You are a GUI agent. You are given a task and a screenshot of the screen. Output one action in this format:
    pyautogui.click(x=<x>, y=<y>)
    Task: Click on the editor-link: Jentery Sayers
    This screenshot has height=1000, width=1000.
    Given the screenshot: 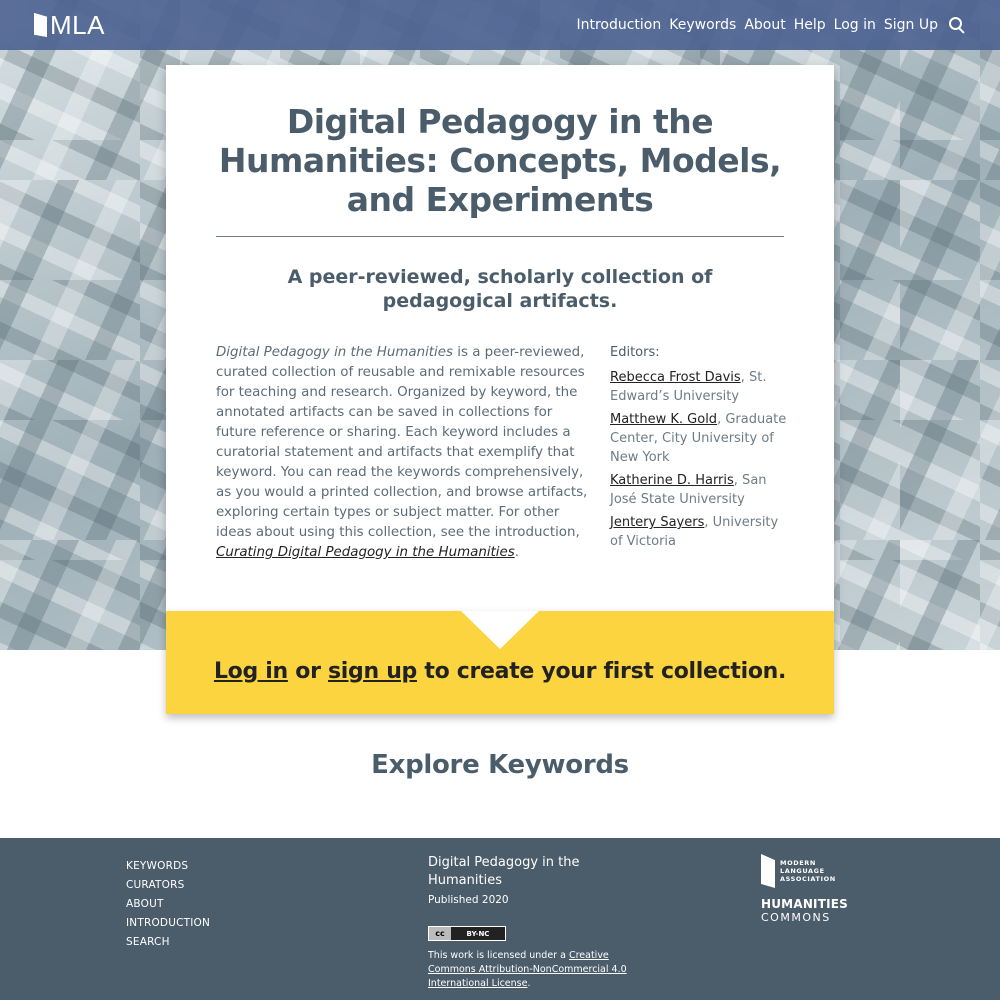 What is the action you would take?
    pyautogui.click(x=657, y=522)
    